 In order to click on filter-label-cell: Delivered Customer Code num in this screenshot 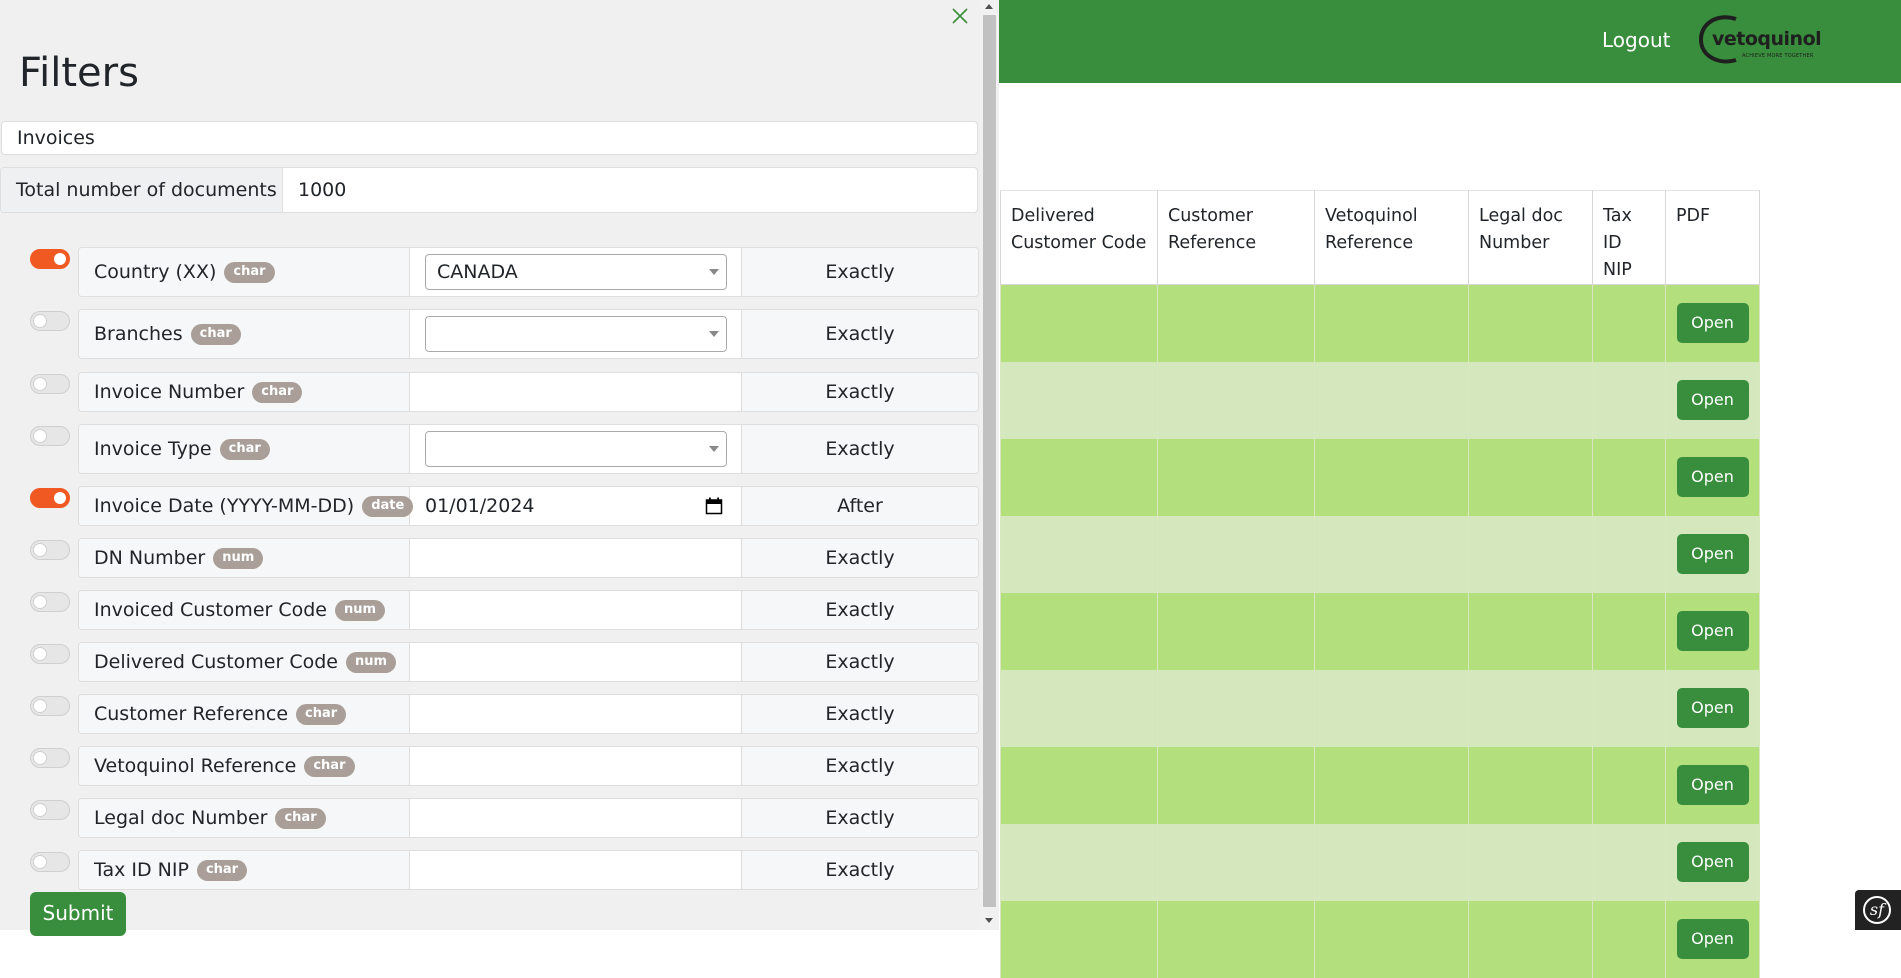, I will do `click(244, 662)`.